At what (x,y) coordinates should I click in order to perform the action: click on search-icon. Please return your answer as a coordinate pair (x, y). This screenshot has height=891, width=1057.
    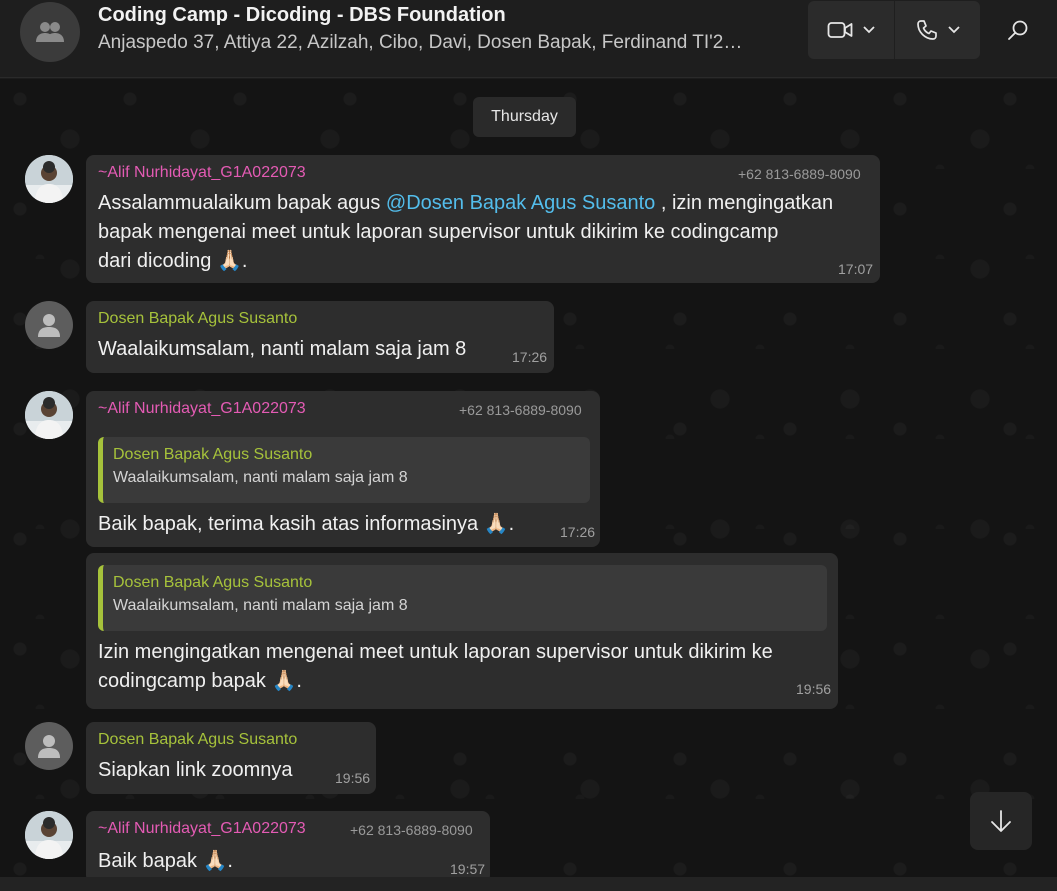
    Looking at the image, I should click on (1018, 30).